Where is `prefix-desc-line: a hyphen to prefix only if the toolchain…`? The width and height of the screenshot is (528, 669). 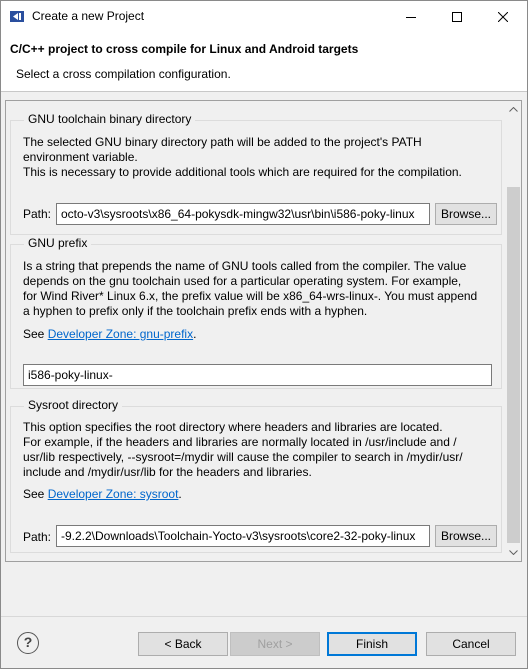
prefix-desc-line: a hyphen to prefix only if the toolchain… is located at coordinates (195, 311).